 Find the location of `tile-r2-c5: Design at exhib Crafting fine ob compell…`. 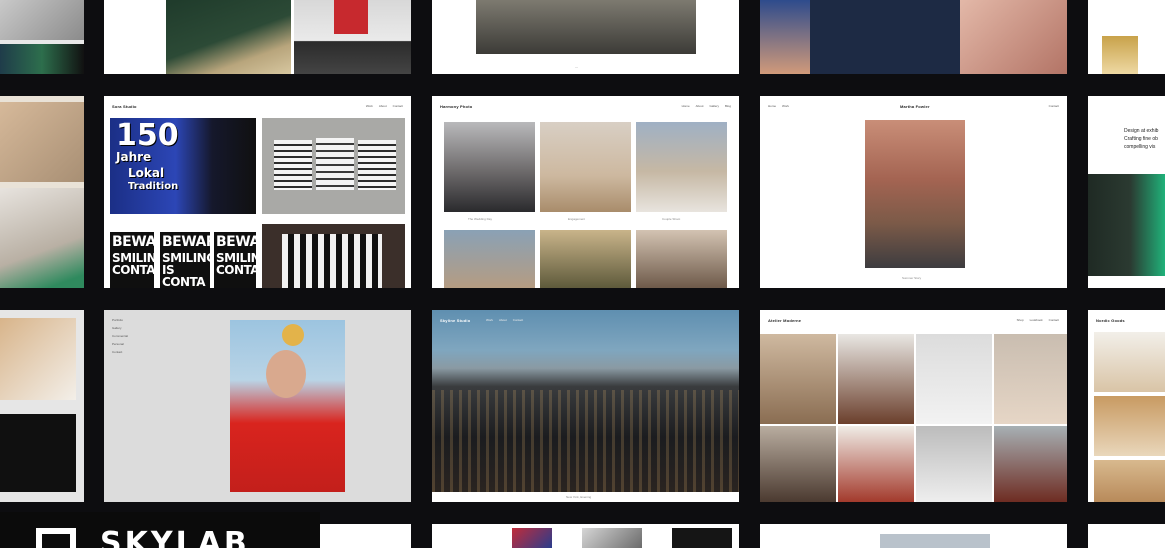

tile-r2-c5: Design at exhib Crafting fine ob compell… is located at coordinates (1126, 192).